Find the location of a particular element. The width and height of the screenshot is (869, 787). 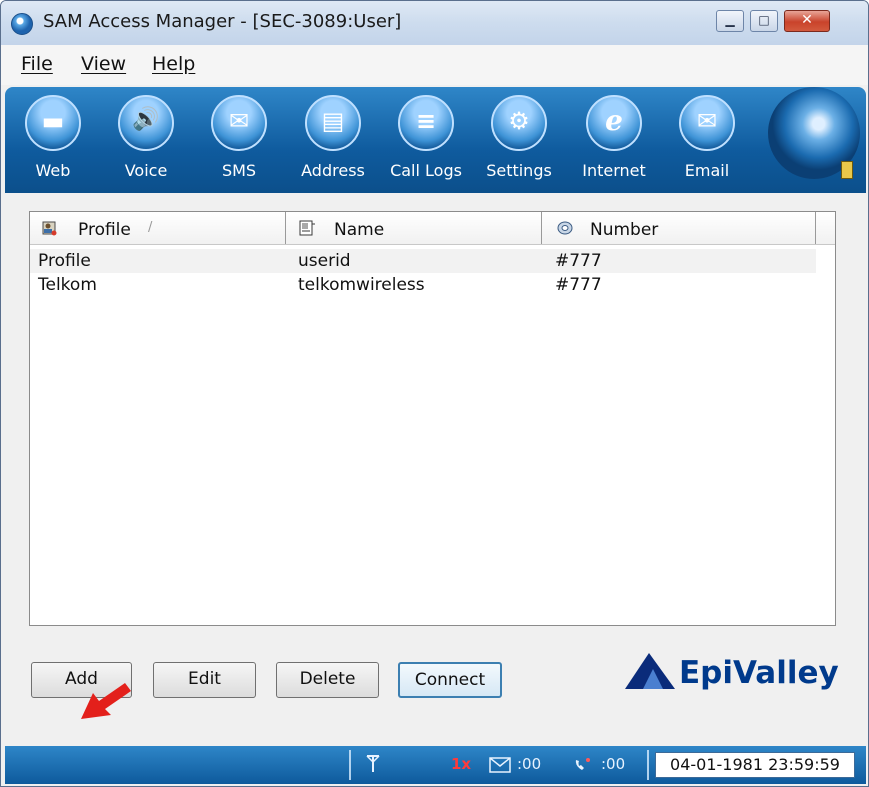

toolbar-address-button: ▤ Address is located at coordinates (333, 143).